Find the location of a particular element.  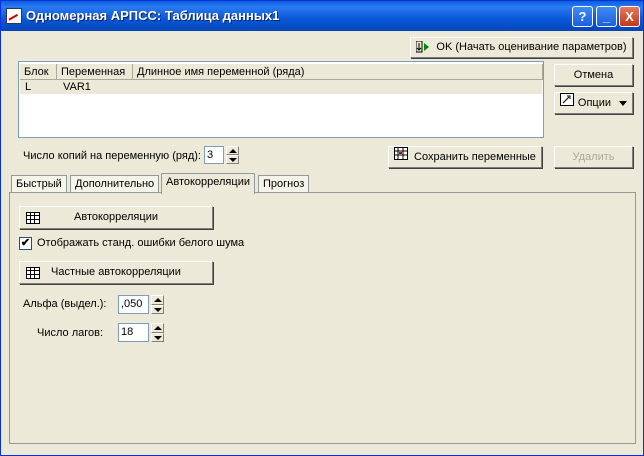

save-variables-button: Сохранить переменные is located at coordinates (465, 157).